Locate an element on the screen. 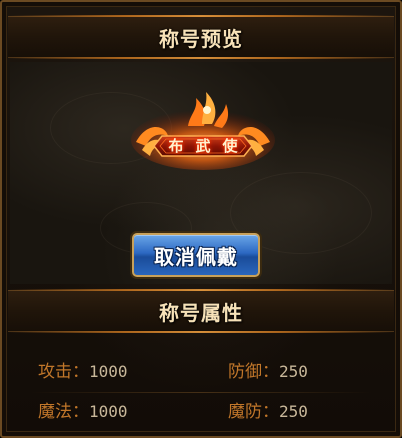  attribute-label: 魔法： is located at coordinates (63, 411).